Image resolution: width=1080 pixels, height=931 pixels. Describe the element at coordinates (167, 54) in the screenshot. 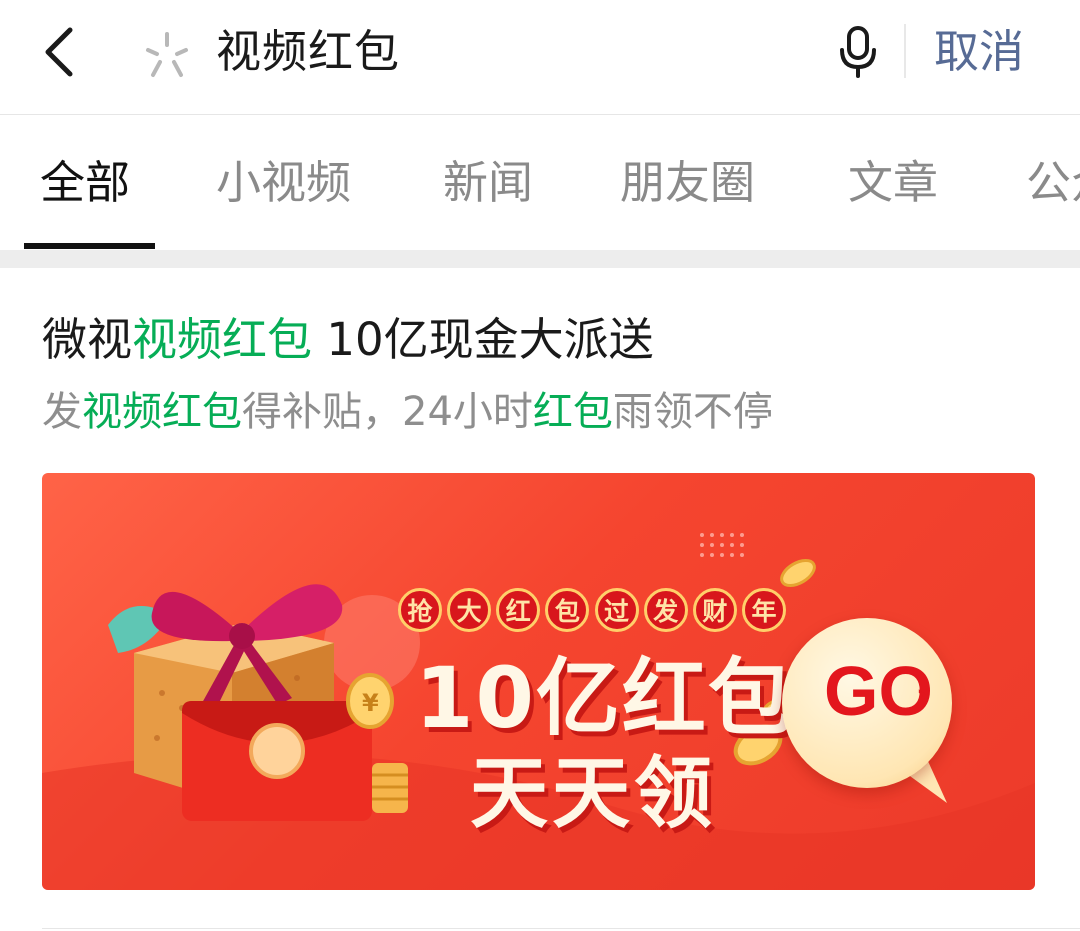

I see `wechat-search-icon` at that location.